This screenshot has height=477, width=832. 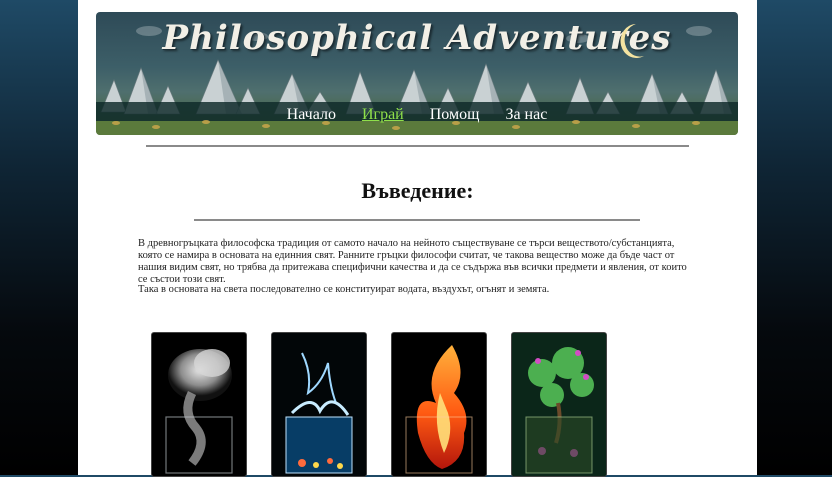 I want to click on water-element-image, so click(x=319, y=404).